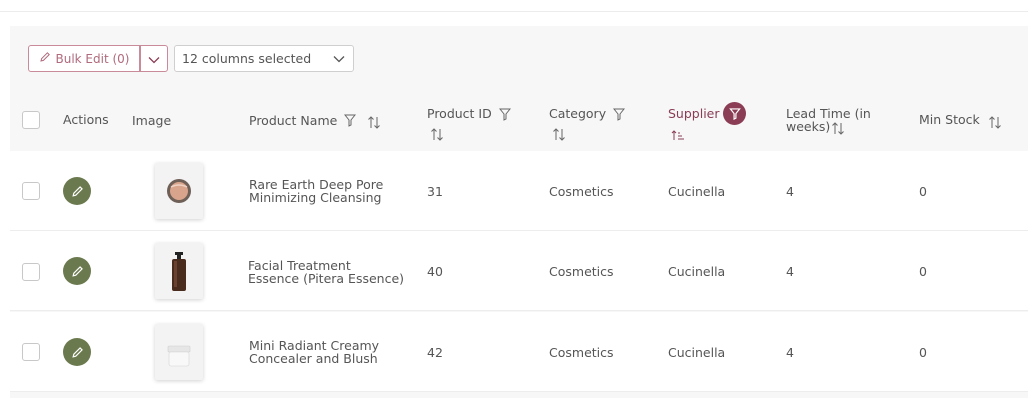  I want to click on header-supplier: Supplier, so click(694, 113).